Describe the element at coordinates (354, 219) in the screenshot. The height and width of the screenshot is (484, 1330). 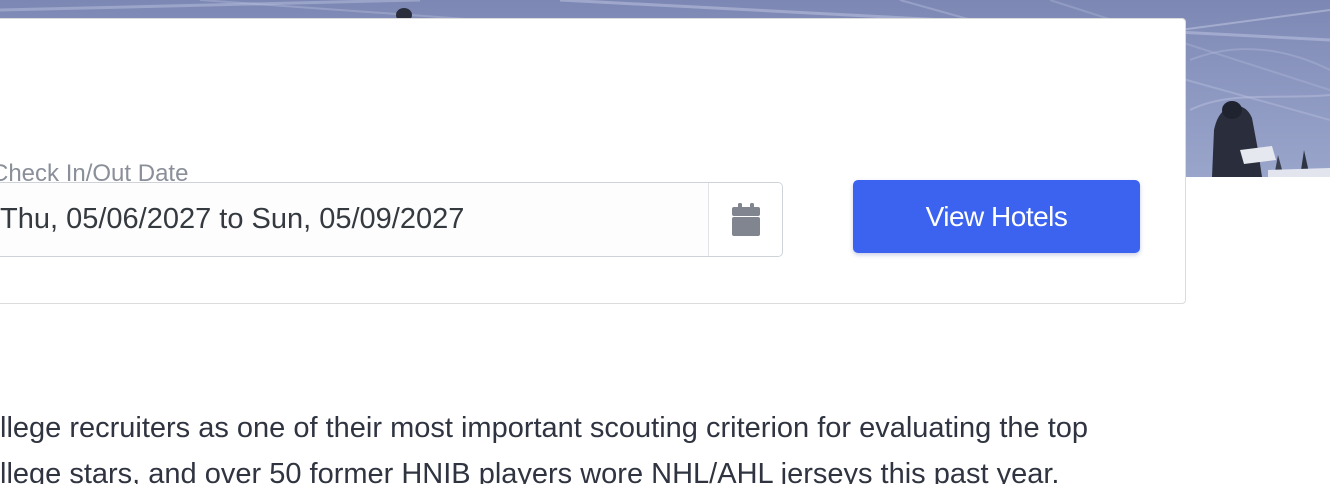
I see `date-range-value: Thu, 05/06/2027 to Sun, 05/09/2027` at that location.